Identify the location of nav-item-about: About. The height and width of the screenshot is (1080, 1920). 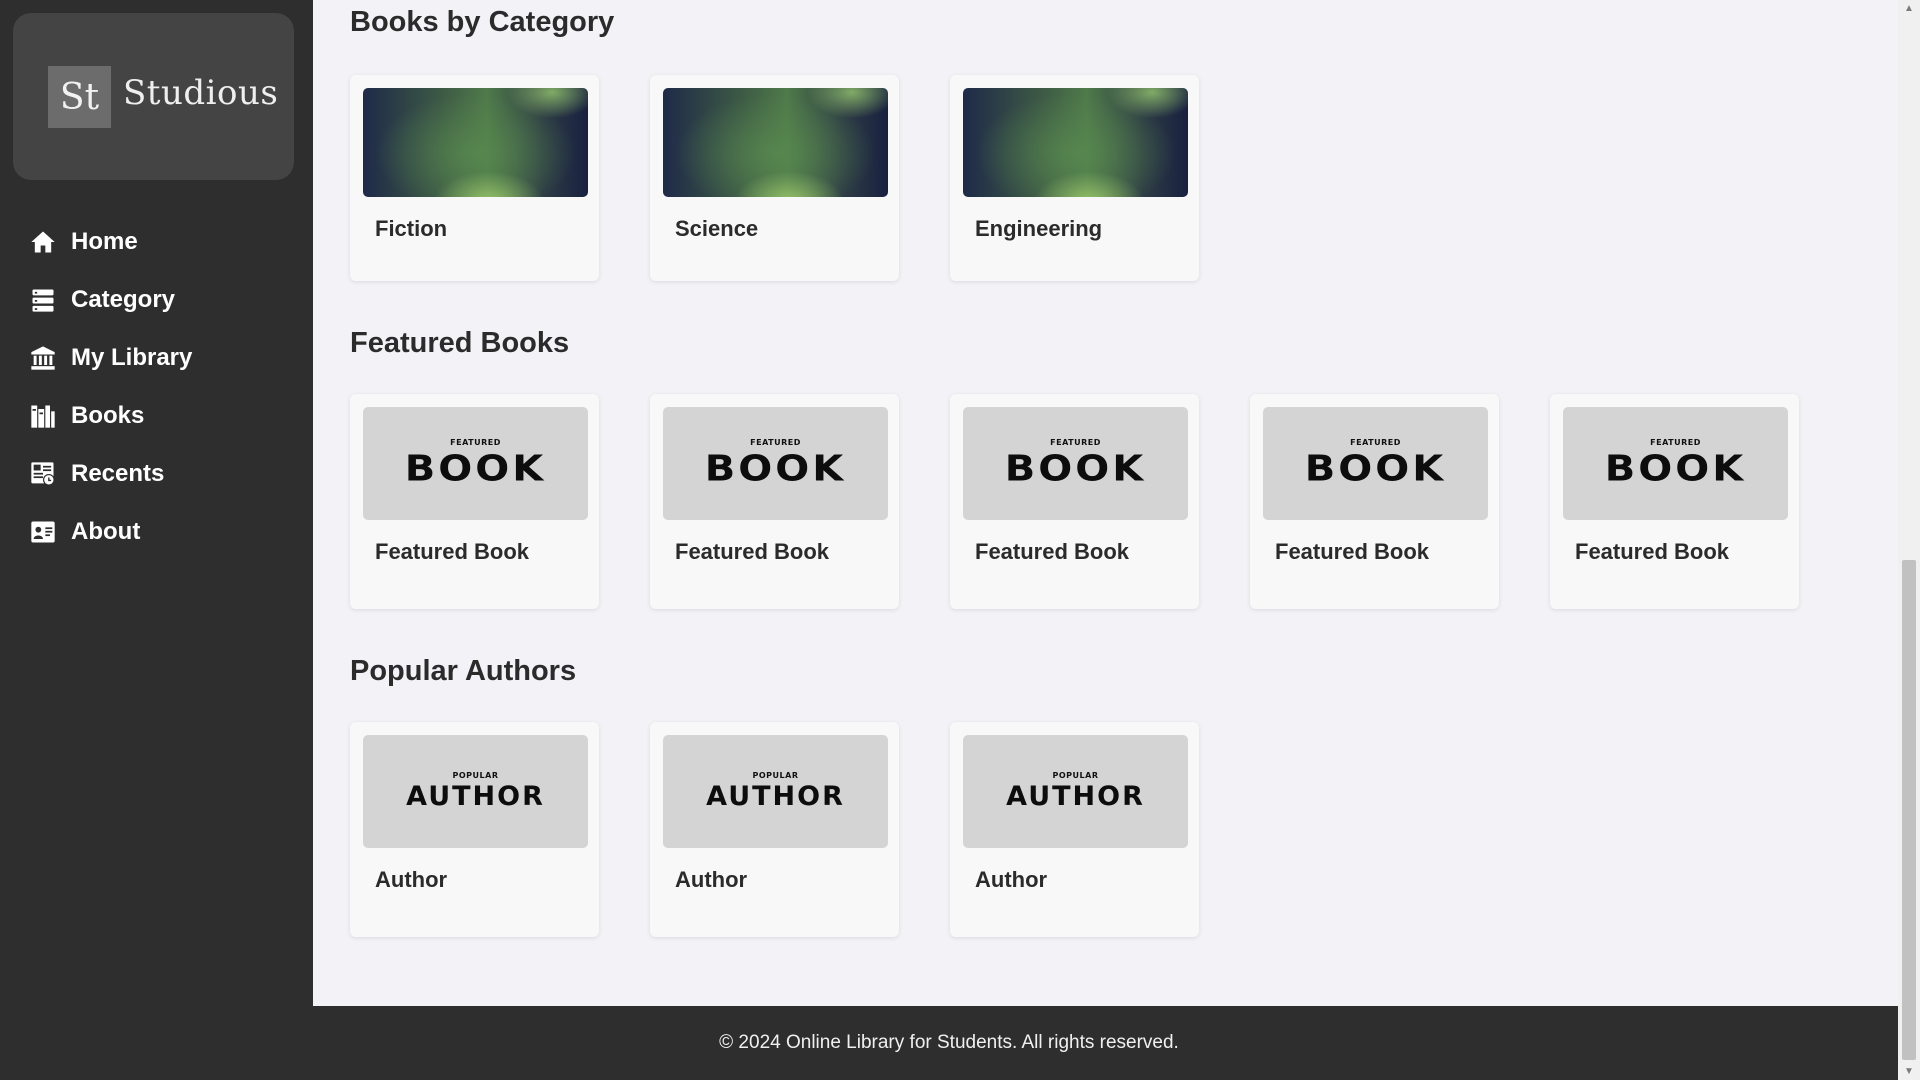
(156, 532).